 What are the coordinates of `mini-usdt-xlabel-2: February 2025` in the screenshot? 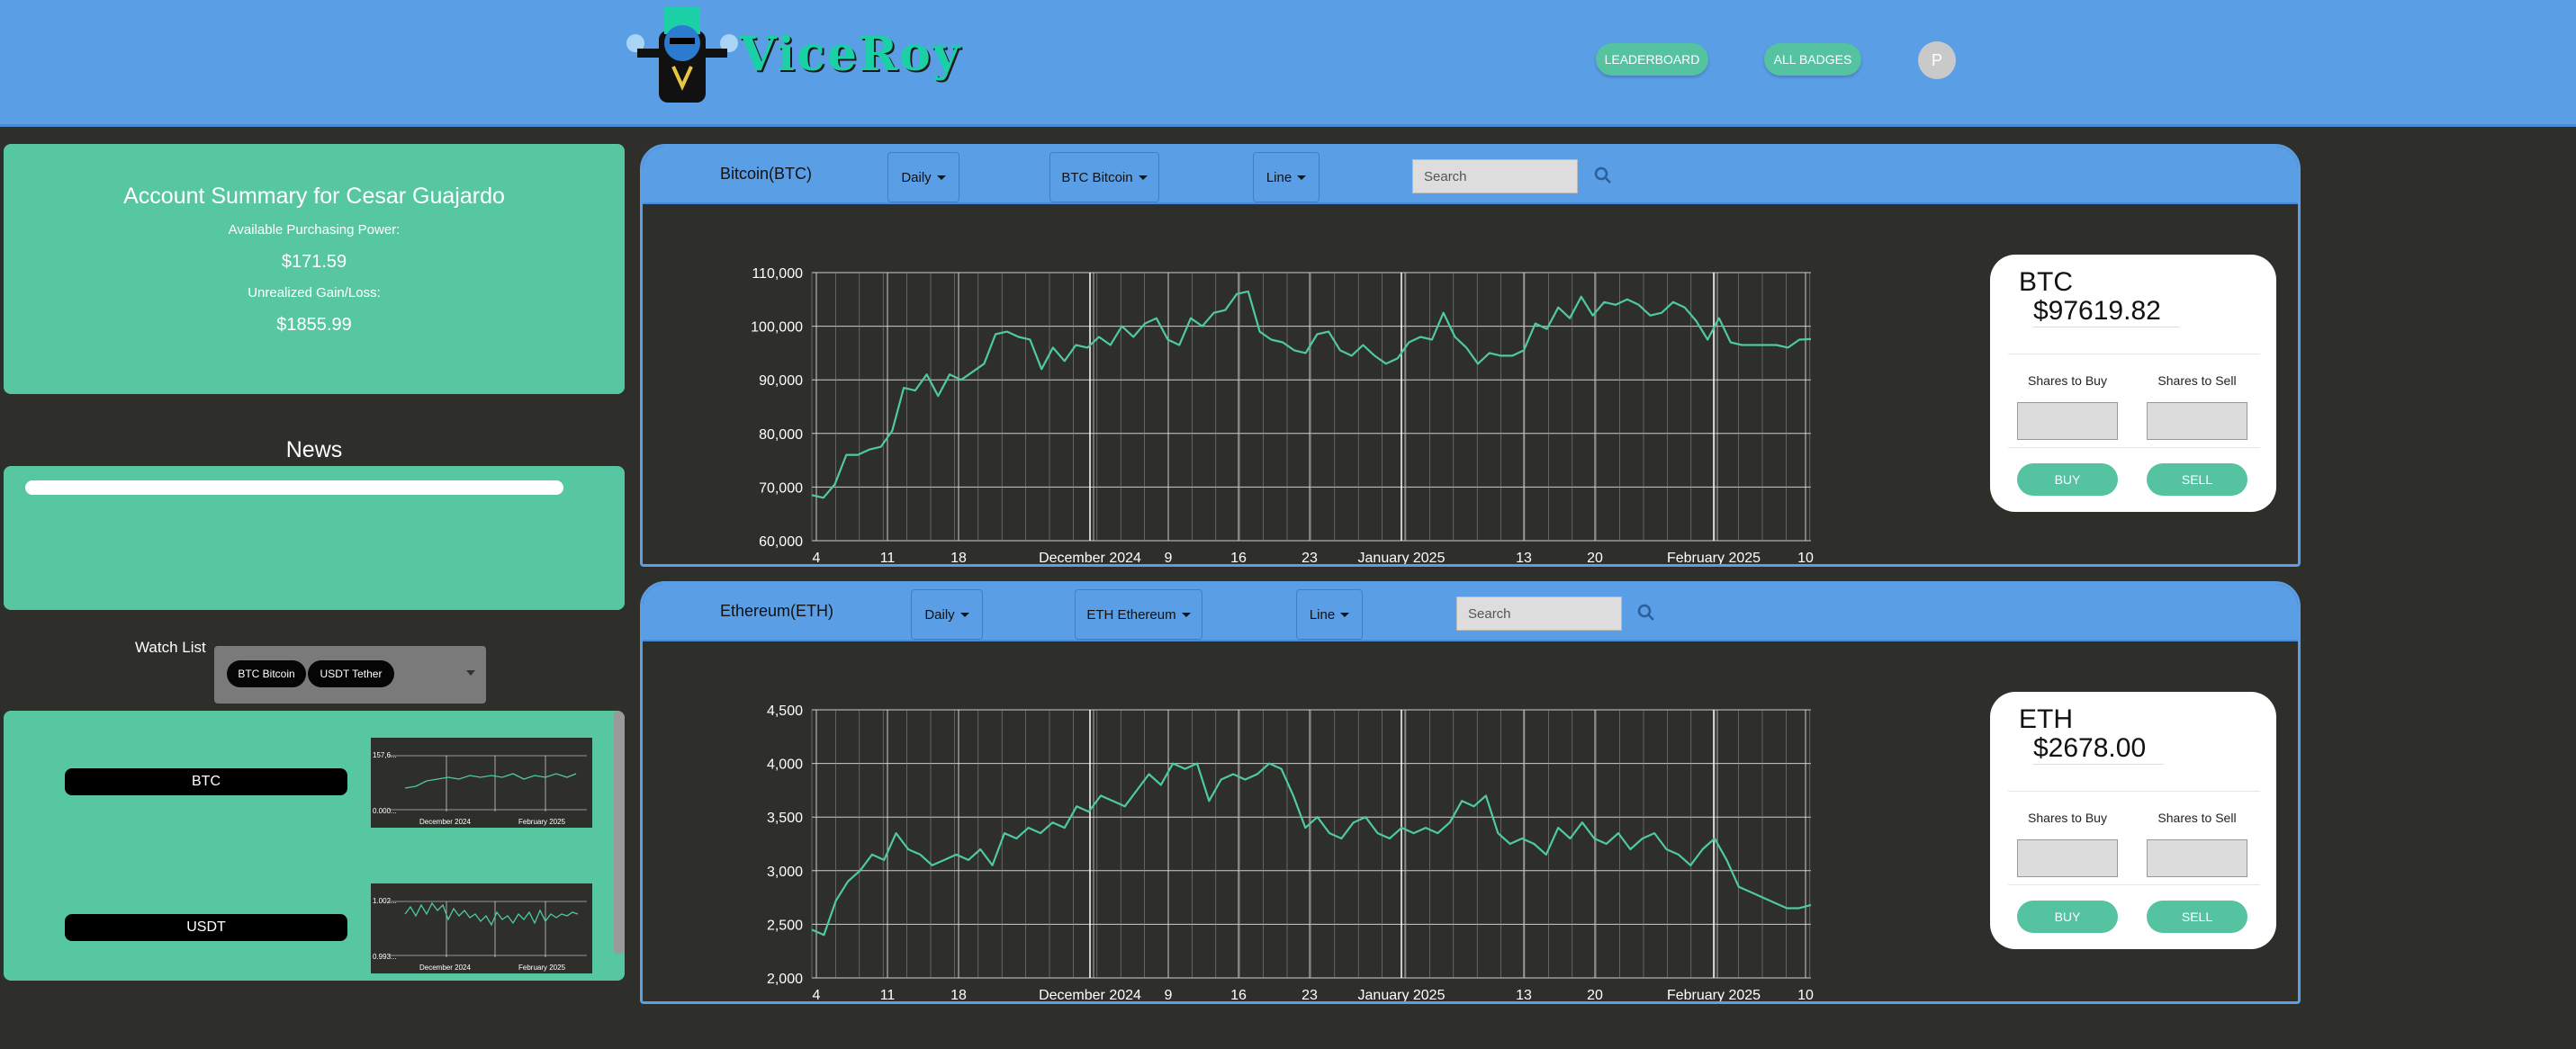 It's located at (542, 968).